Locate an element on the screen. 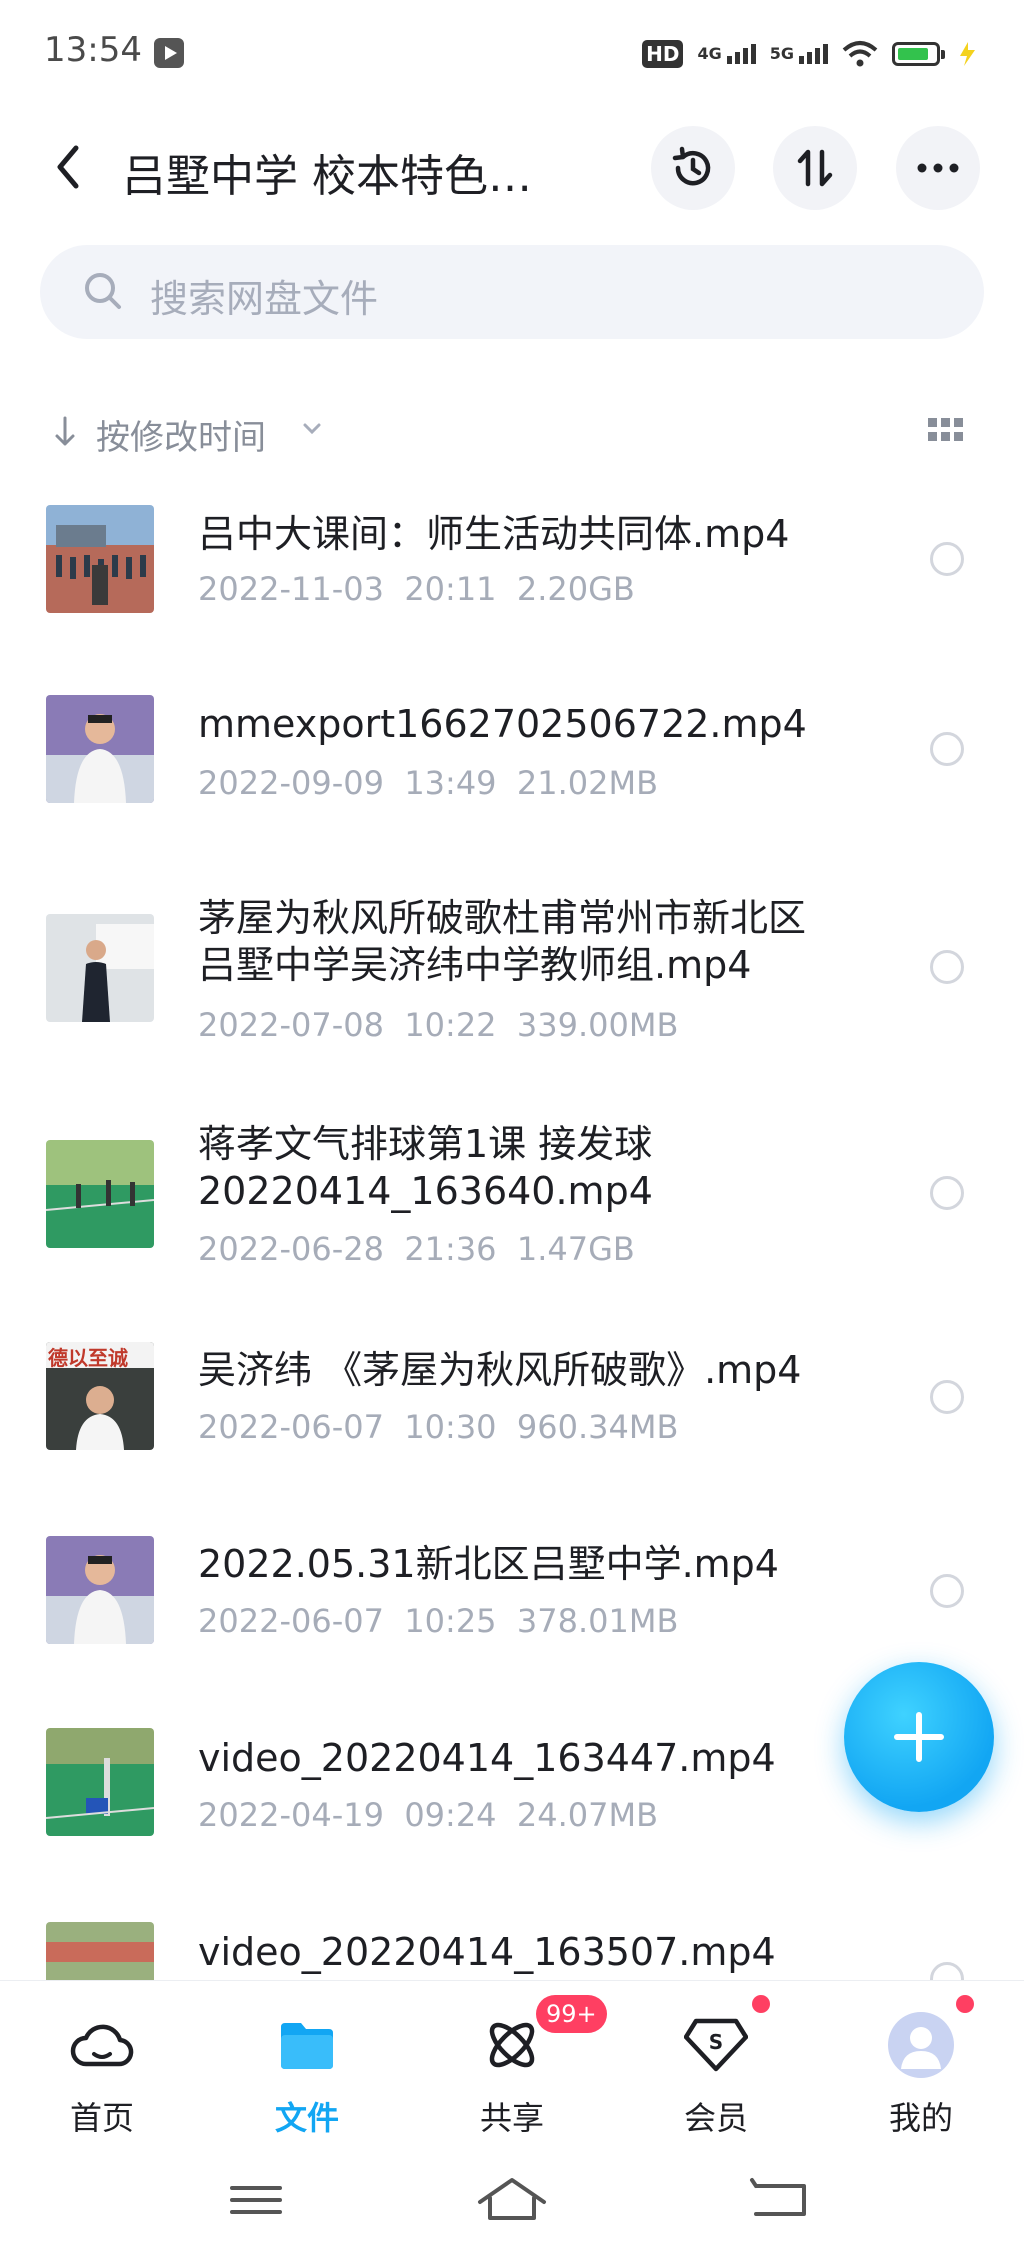 The image size is (1024, 2252). file-meta: 2022-06-28 21:36 1.47GB is located at coordinates (416, 1249).